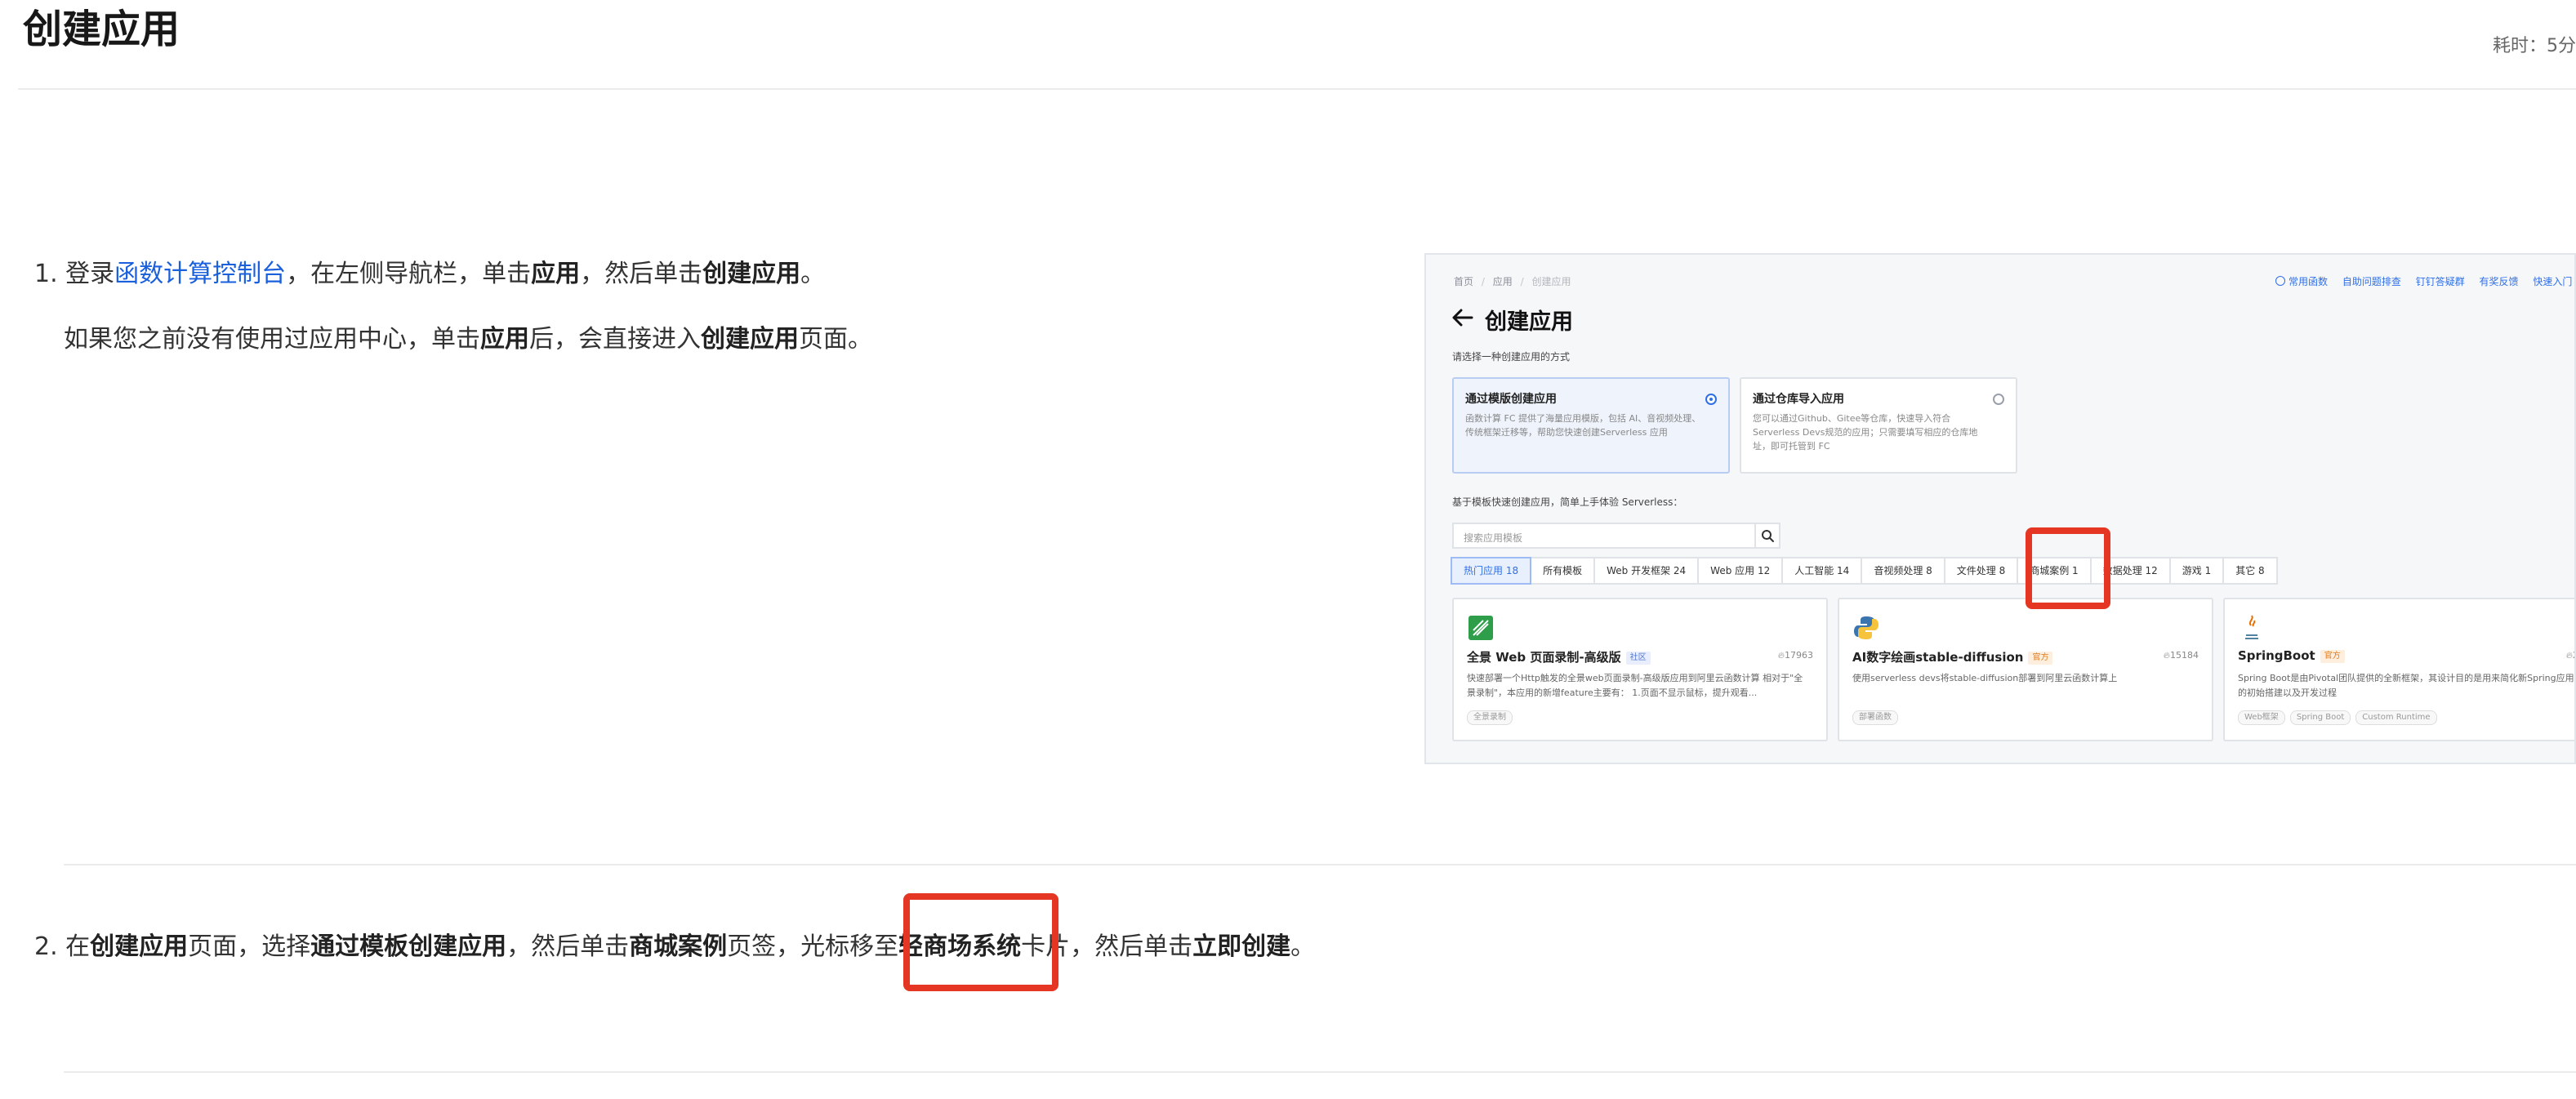 Image resolution: width=2576 pixels, height=1099 pixels. I want to click on app-card-name: AI数字绘画stable-diffusion 官方, so click(1952, 657).